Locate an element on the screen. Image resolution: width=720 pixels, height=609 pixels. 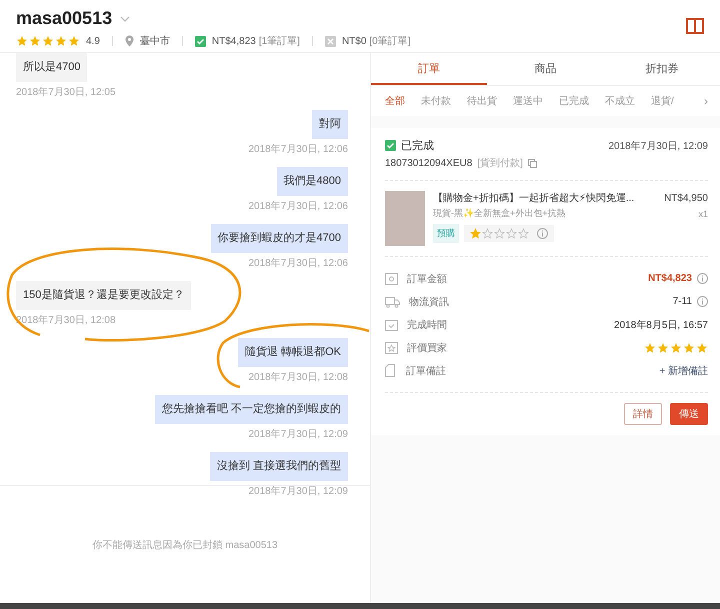
cancel-box-icon is located at coordinates (330, 41).